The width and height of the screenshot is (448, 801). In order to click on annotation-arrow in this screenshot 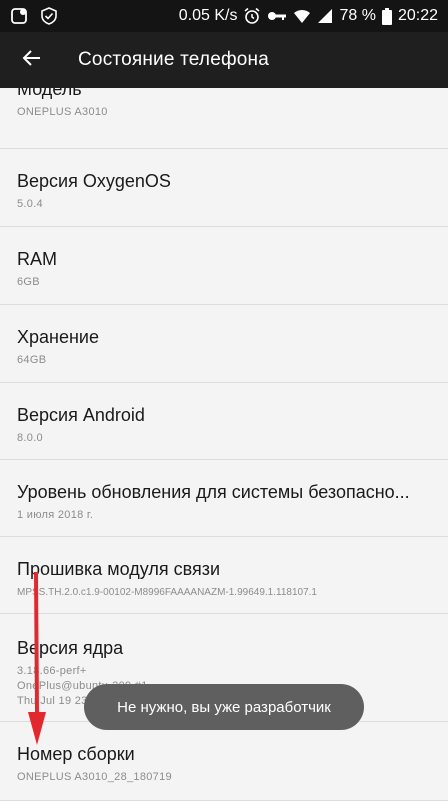, I will do `click(37, 658)`.